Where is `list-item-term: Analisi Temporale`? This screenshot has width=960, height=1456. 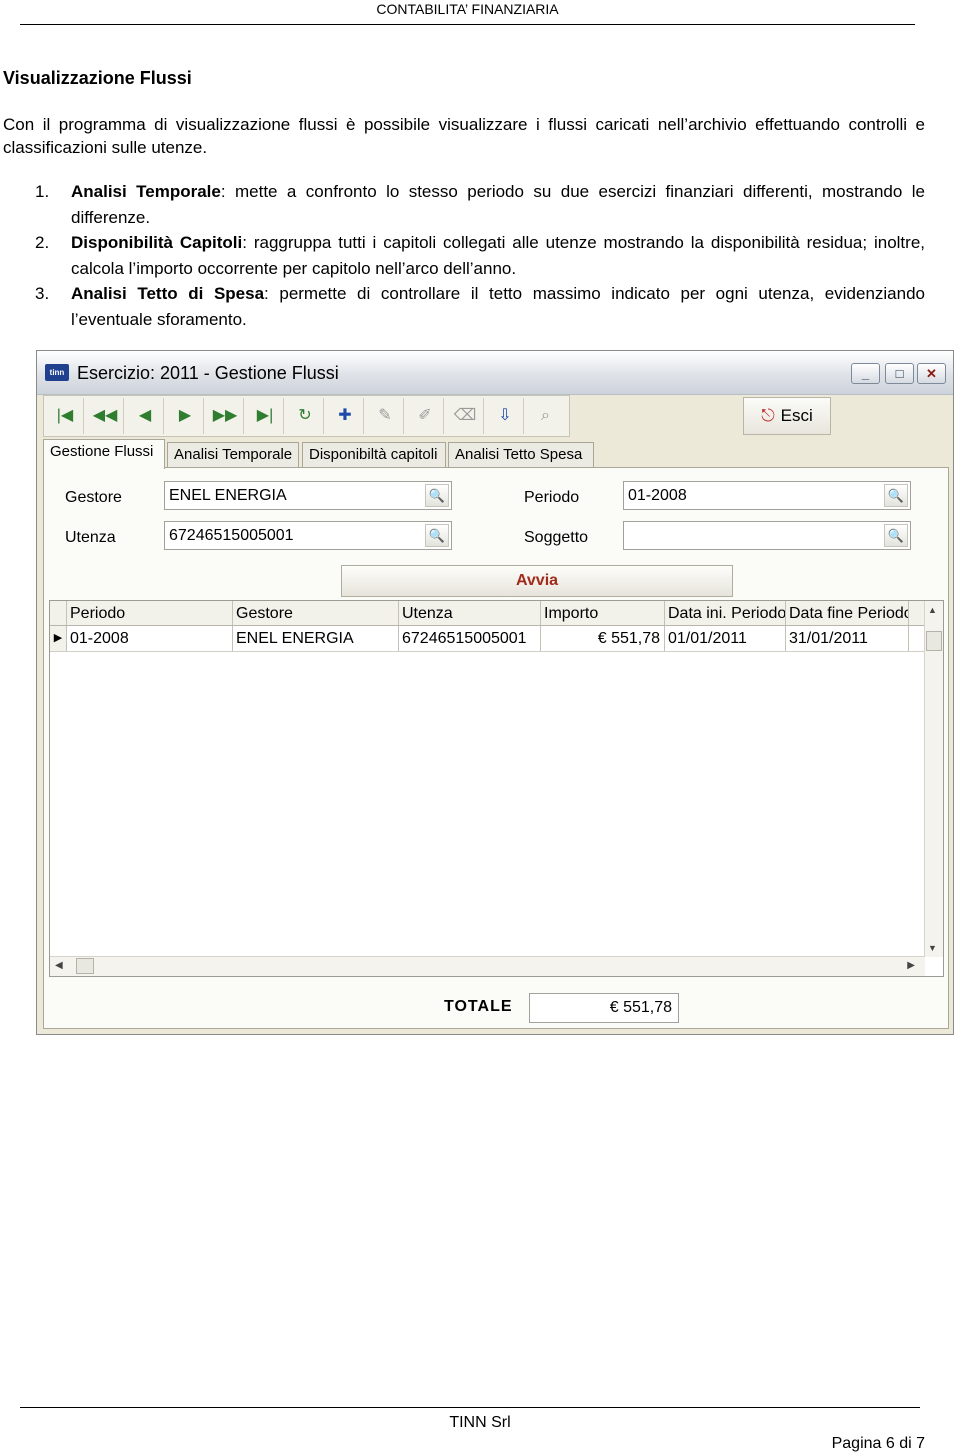 list-item-term: Analisi Temporale is located at coordinates (146, 191).